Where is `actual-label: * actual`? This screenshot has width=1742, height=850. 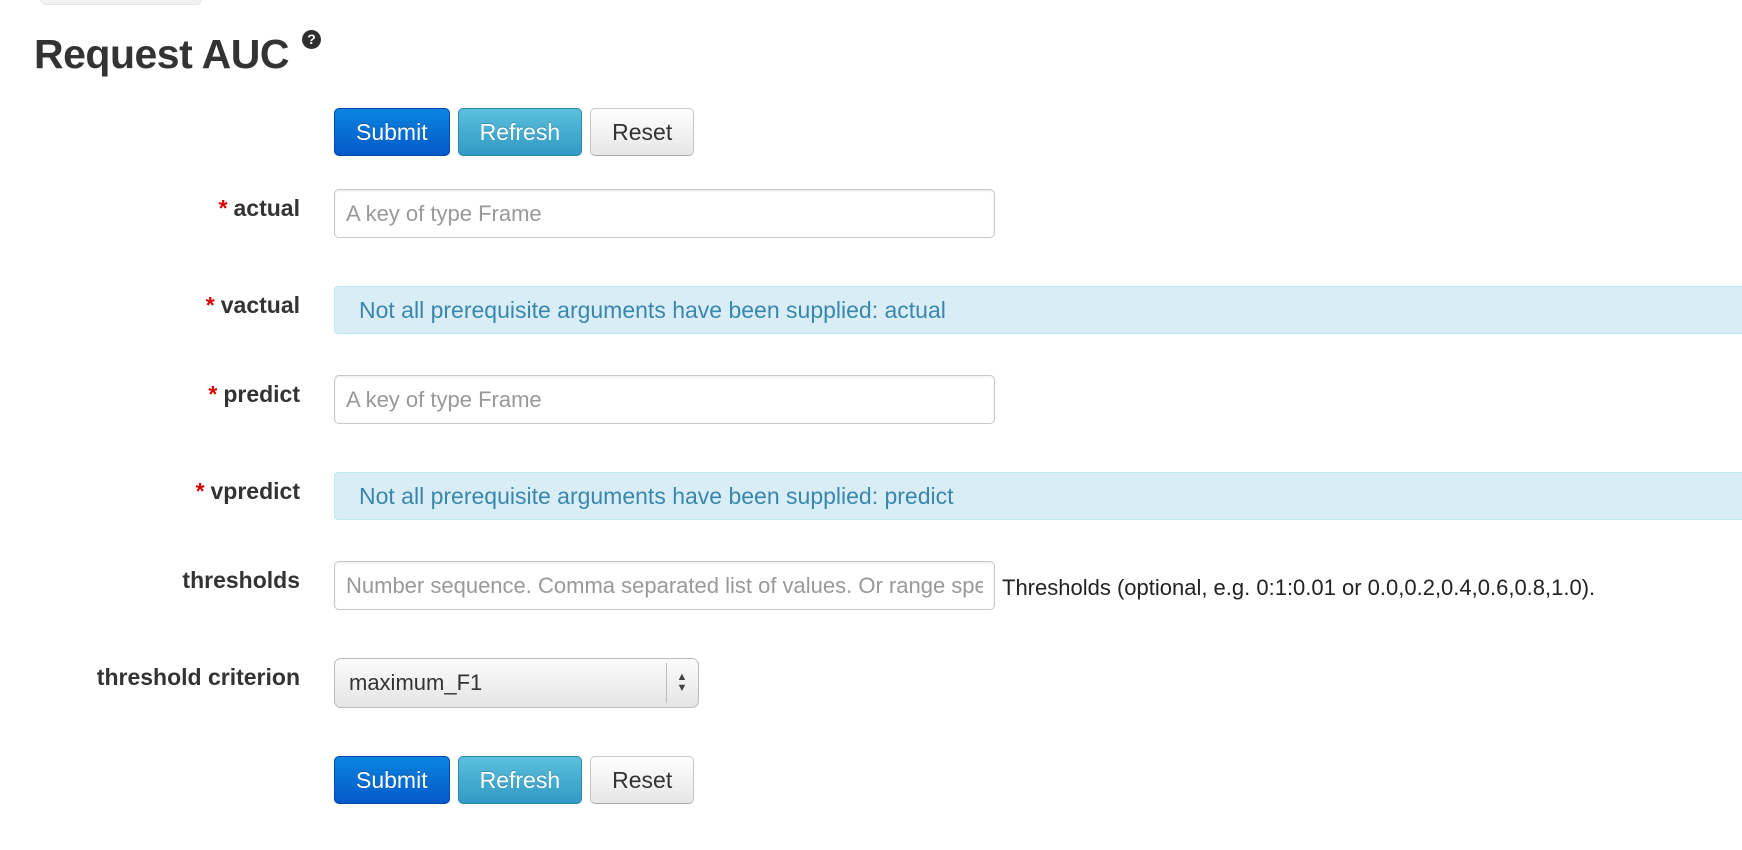
actual-label: * actual is located at coordinates (259, 208).